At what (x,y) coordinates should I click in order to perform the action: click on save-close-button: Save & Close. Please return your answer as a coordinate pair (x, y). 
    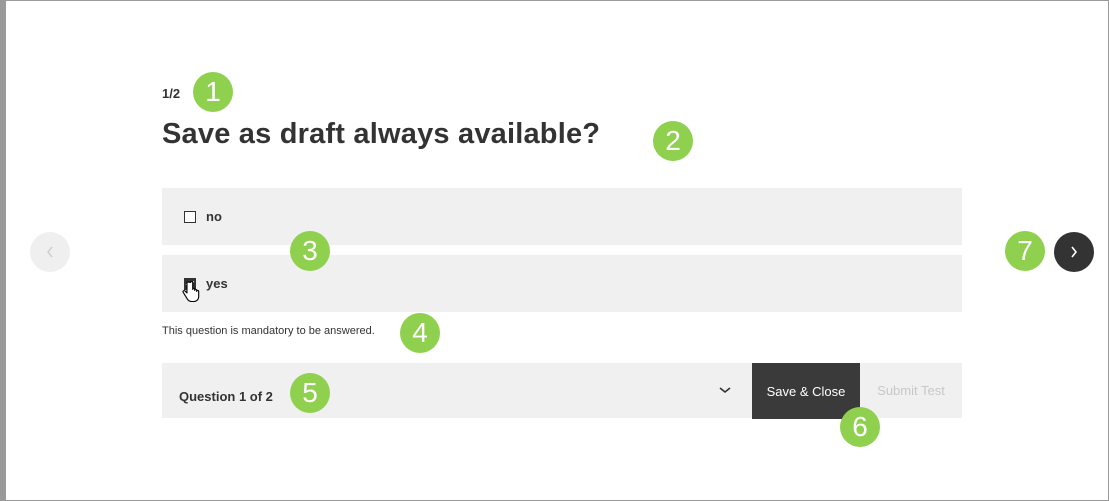
    Looking at the image, I should click on (806, 391).